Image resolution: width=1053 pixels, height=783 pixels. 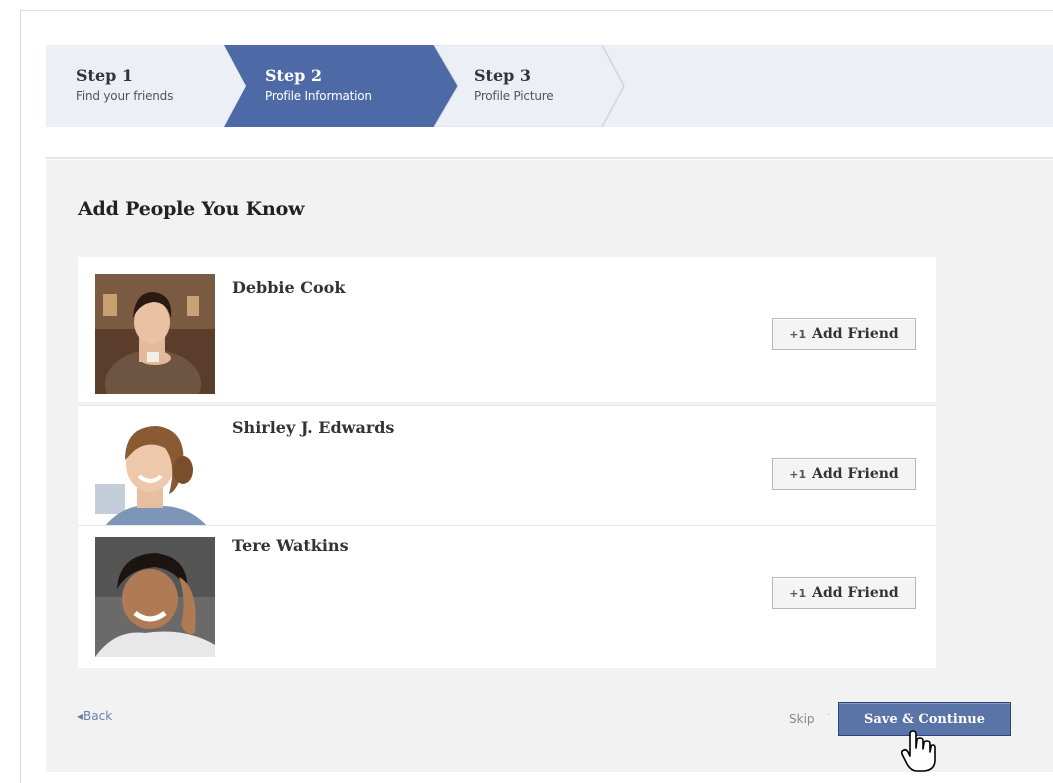 I want to click on person-name: Tere Watkins, so click(x=290, y=545).